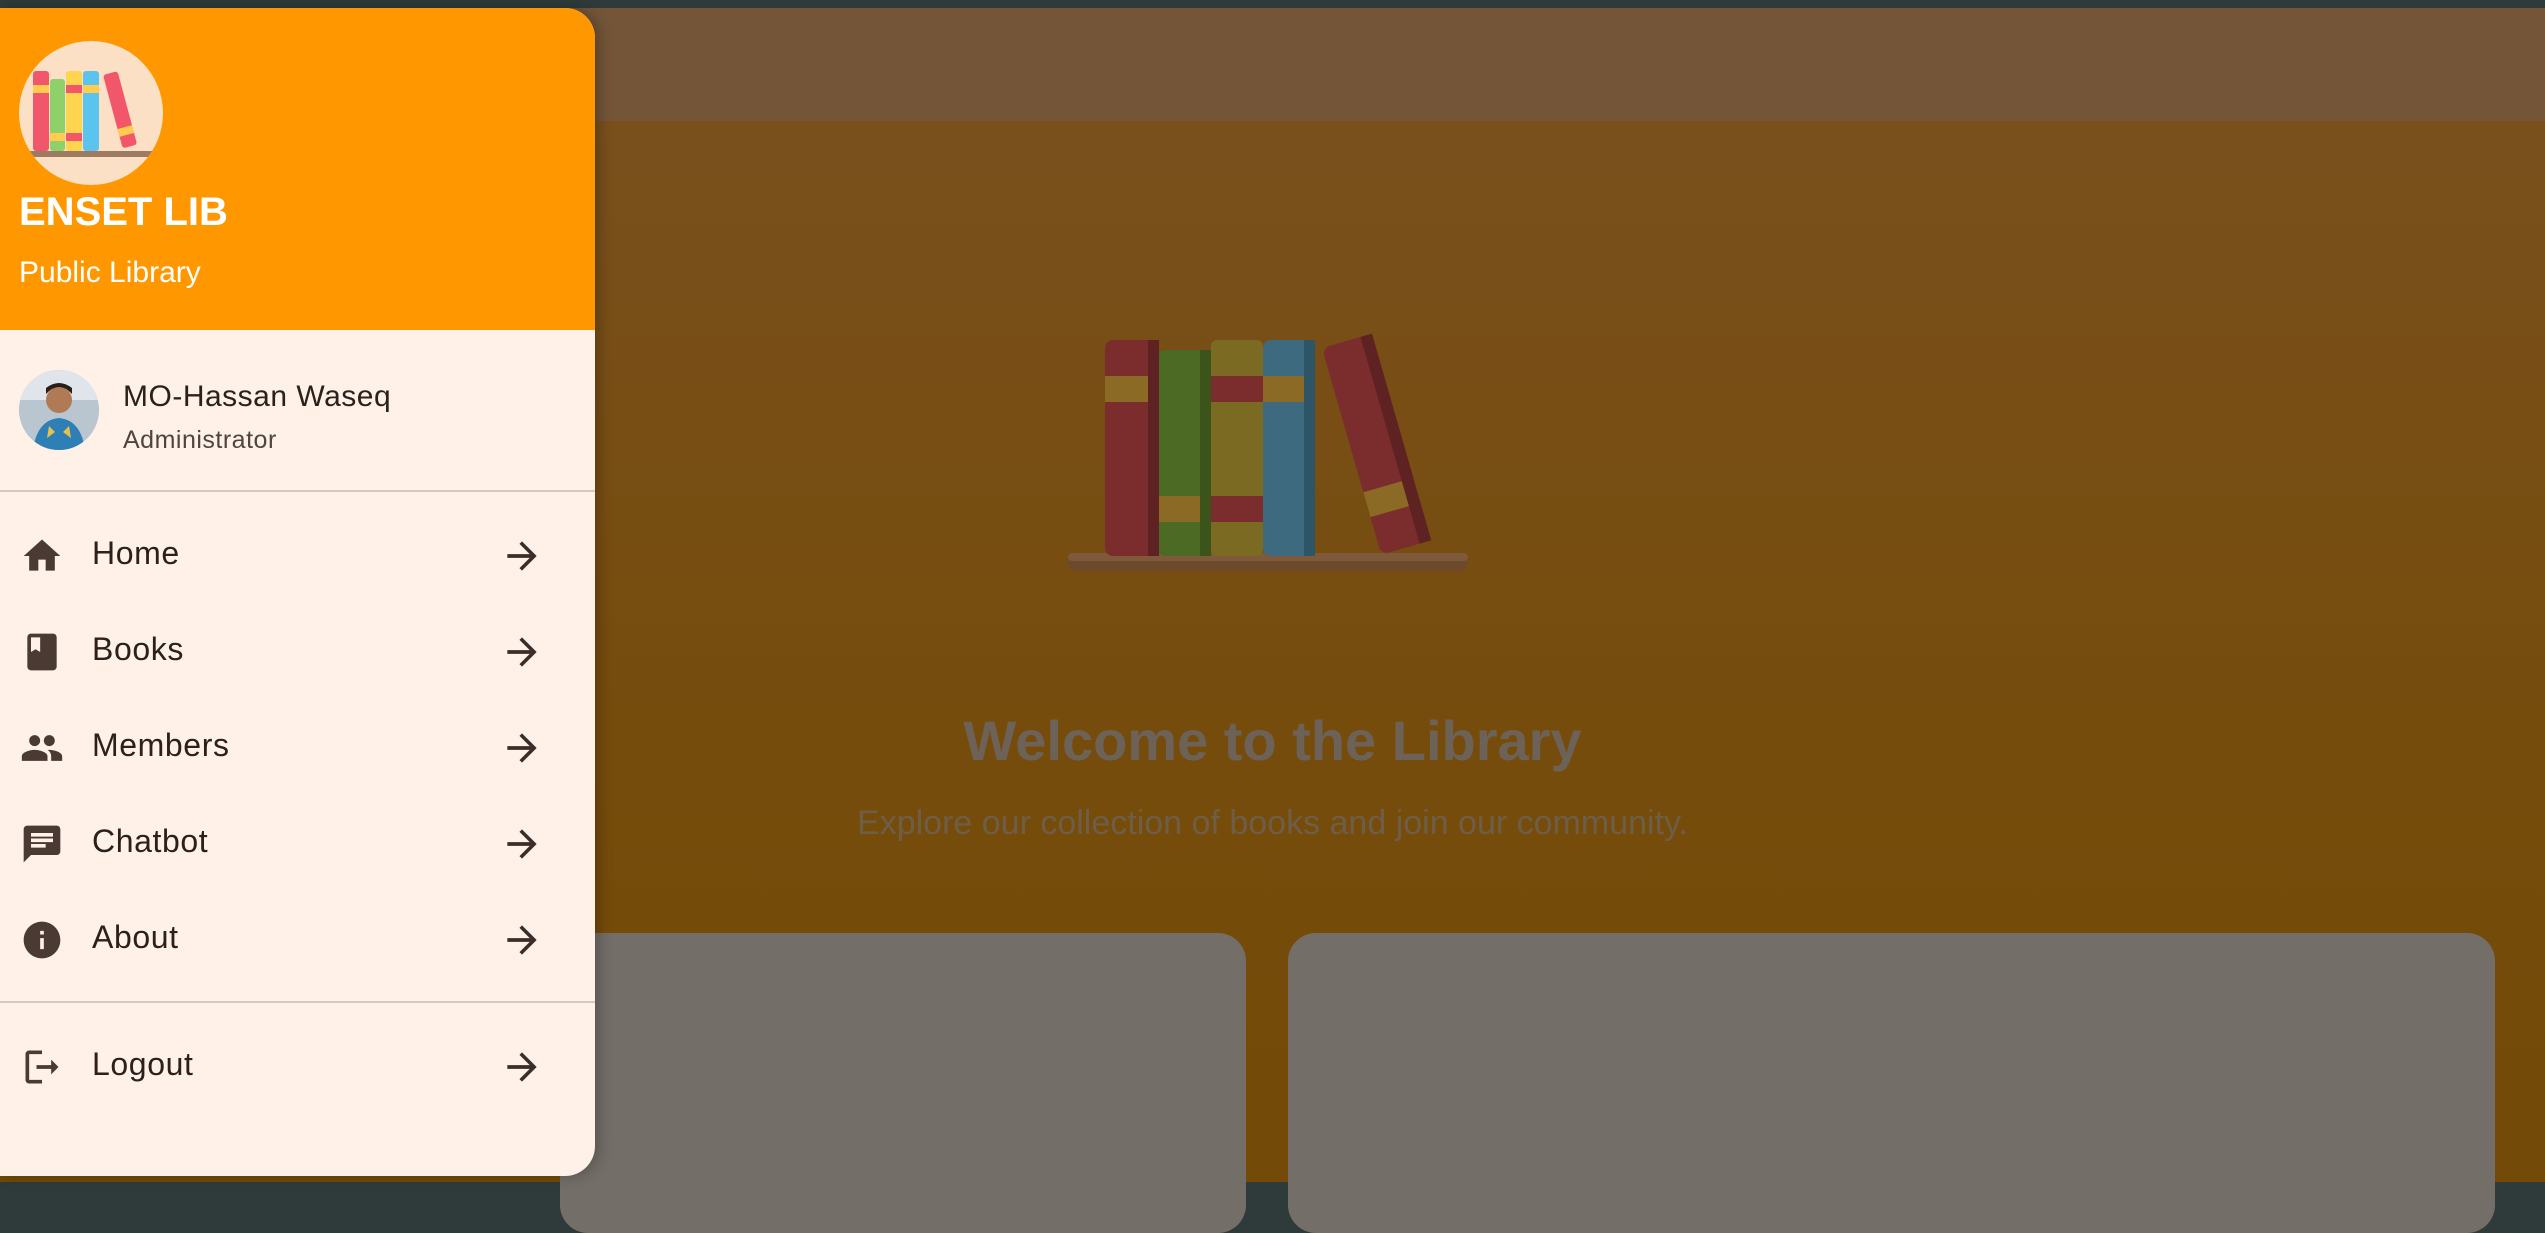 The height and width of the screenshot is (1233, 2545). What do you see at coordinates (297, 1065) in the screenshot?
I see `logout-button: Logout` at bounding box center [297, 1065].